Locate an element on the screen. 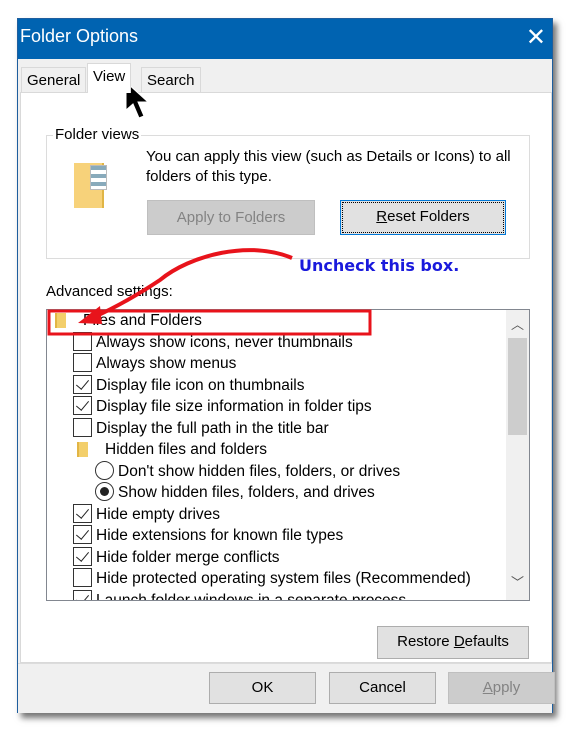 This screenshot has height=735, width=570. tab-label: View is located at coordinates (109, 76).